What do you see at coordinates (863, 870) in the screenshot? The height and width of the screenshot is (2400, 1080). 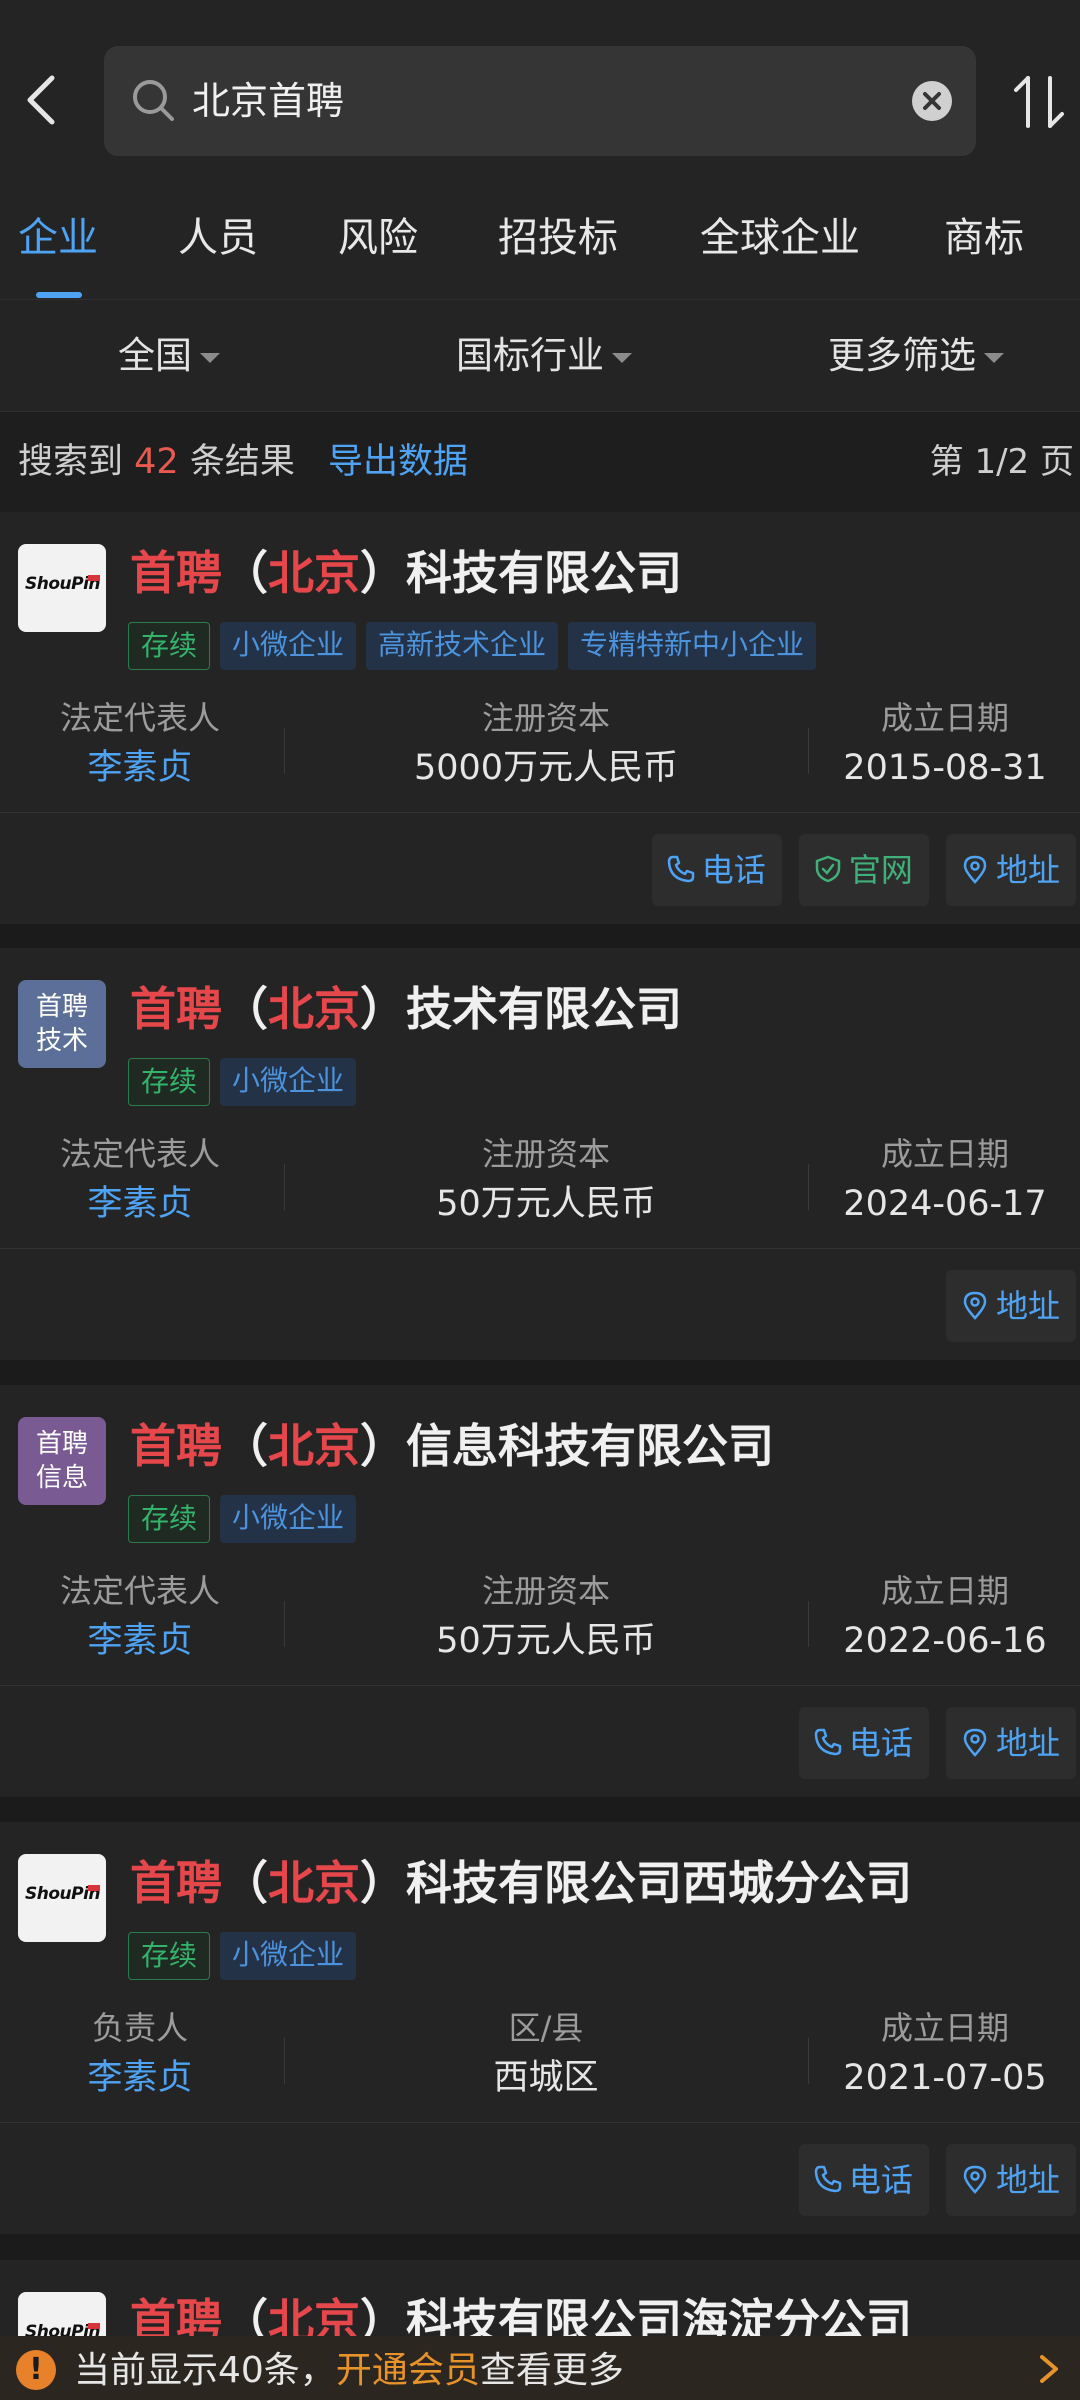 I see `website-button: 官网` at bounding box center [863, 870].